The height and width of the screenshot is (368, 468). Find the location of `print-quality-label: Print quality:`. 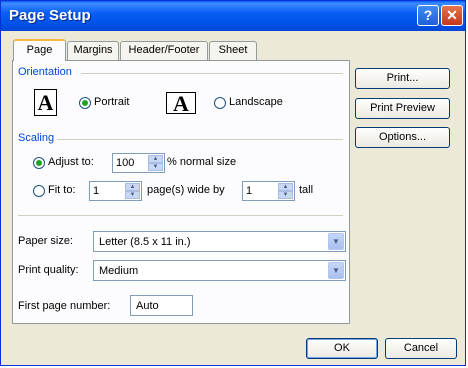

print-quality-label: Print quality: is located at coordinates (48, 270).